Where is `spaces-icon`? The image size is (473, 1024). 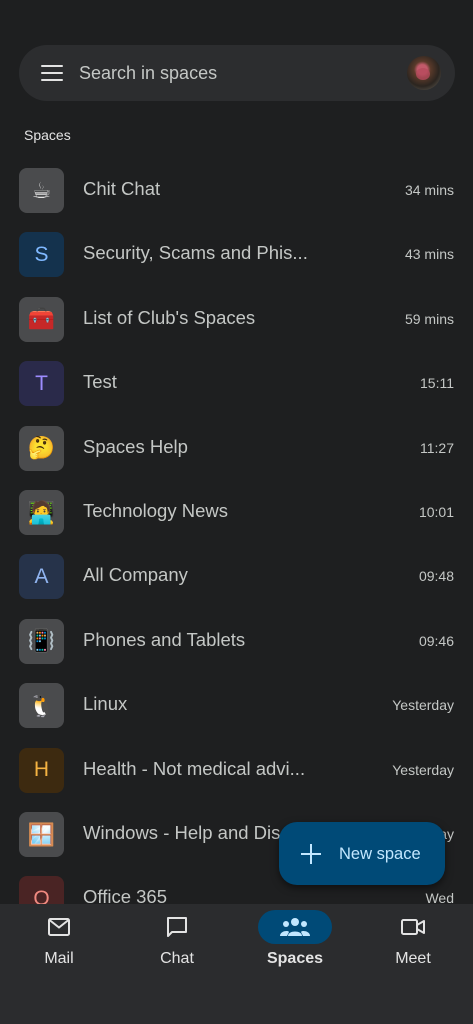 spaces-icon is located at coordinates (295, 927).